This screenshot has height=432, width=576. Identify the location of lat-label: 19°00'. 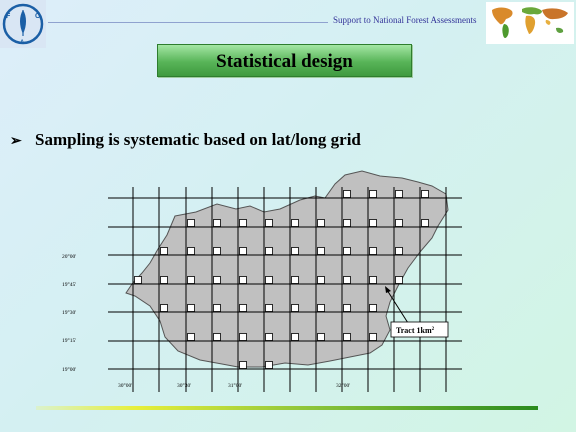
(69, 369).